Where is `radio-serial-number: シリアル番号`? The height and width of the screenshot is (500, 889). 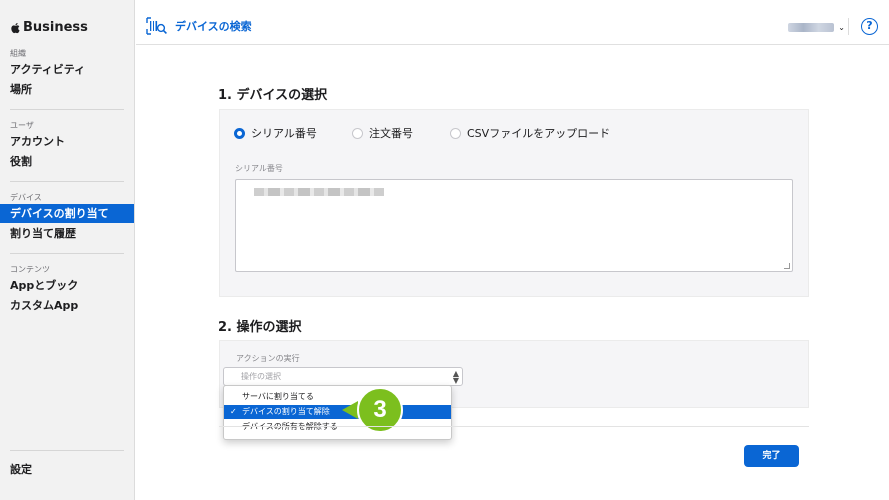 radio-serial-number: シリアル番号 is located at coordinates (275, 133).